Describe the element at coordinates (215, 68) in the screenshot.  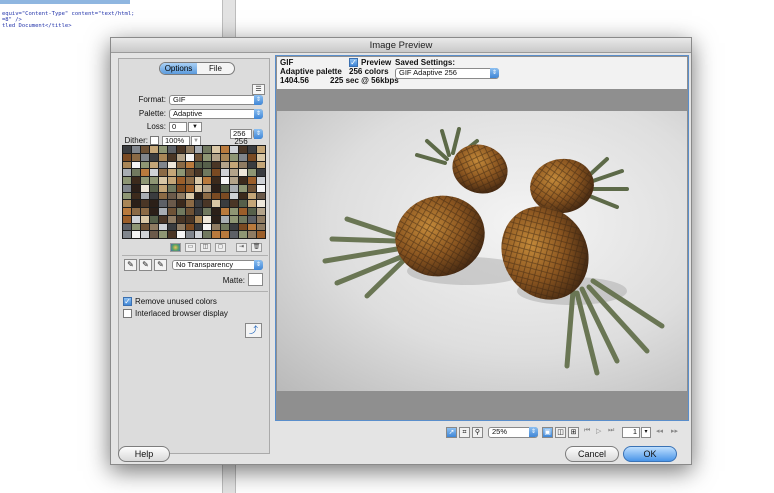
I see `tab-file: File` at that location.